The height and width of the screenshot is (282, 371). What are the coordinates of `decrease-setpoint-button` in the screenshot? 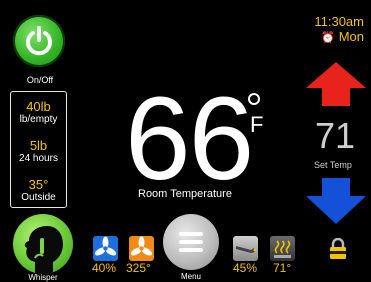 It's located at (336, 201).